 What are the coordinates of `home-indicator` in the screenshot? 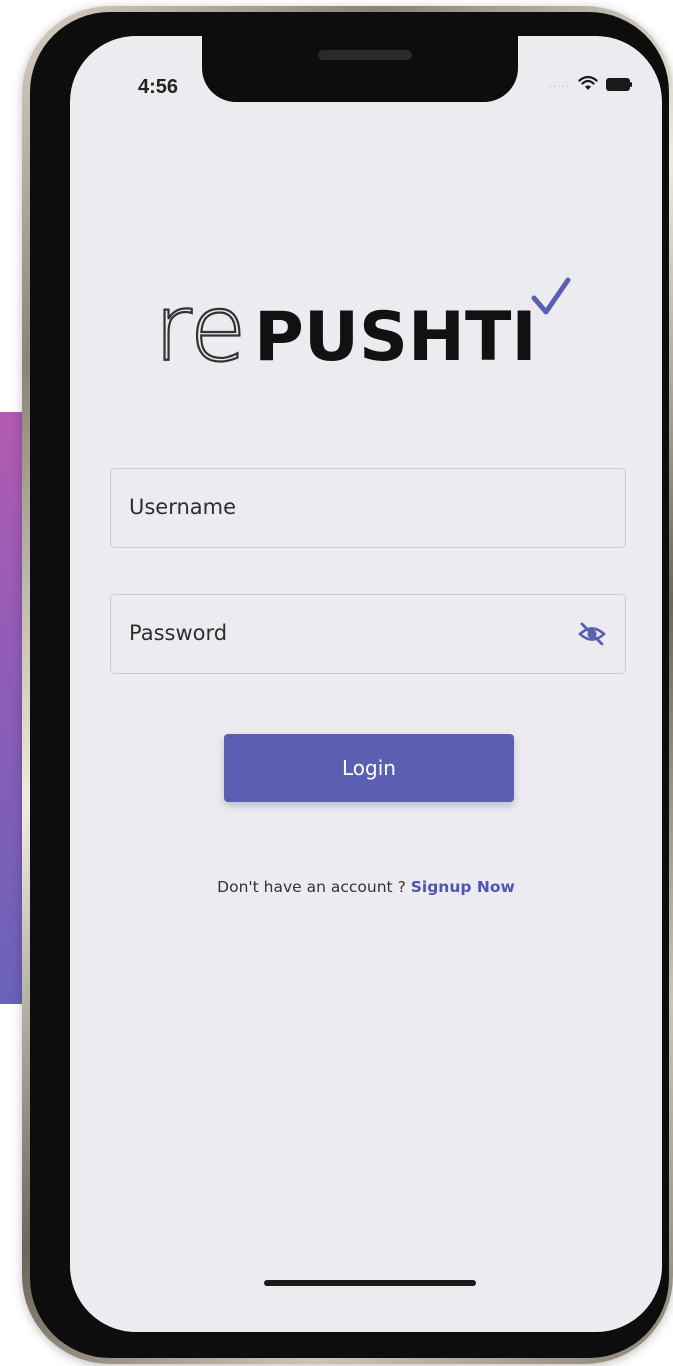 It's located at (370, 1283).